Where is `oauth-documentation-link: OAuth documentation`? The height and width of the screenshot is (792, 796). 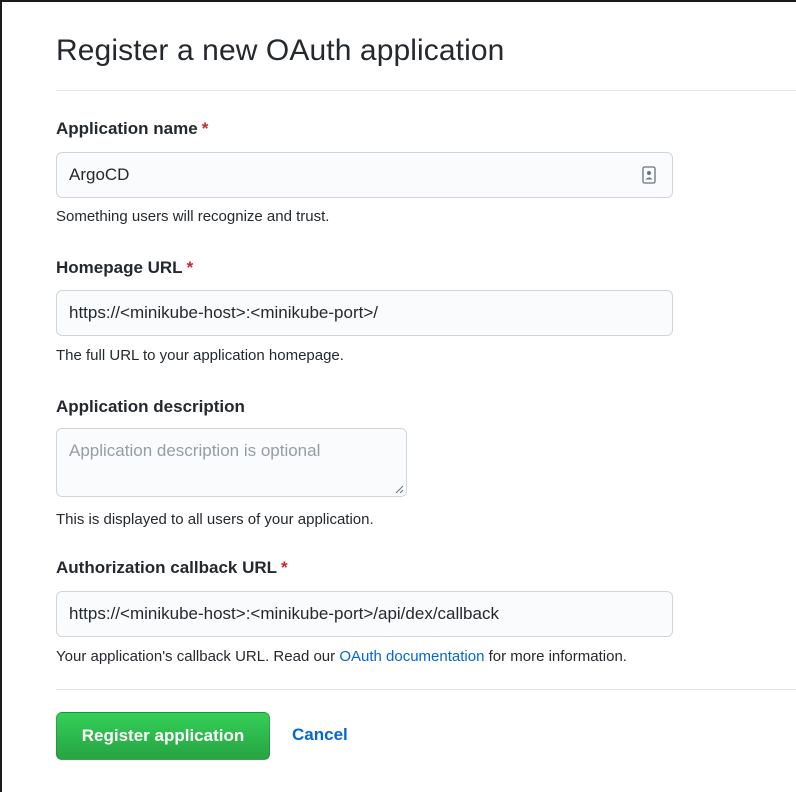 oauth-documentation-link: OAuth documentation is located at coordinates (411, 656).